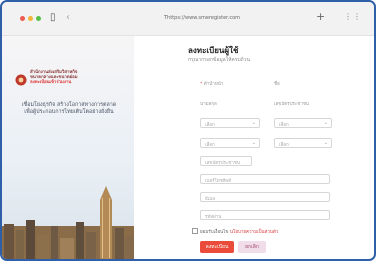 Image resolution: width=376 pixels, height=261 pixels. What do you see at coordinates (38, 18) in the screenshot?
I see `maximize-window-dot` at bounding box center [38, 18].